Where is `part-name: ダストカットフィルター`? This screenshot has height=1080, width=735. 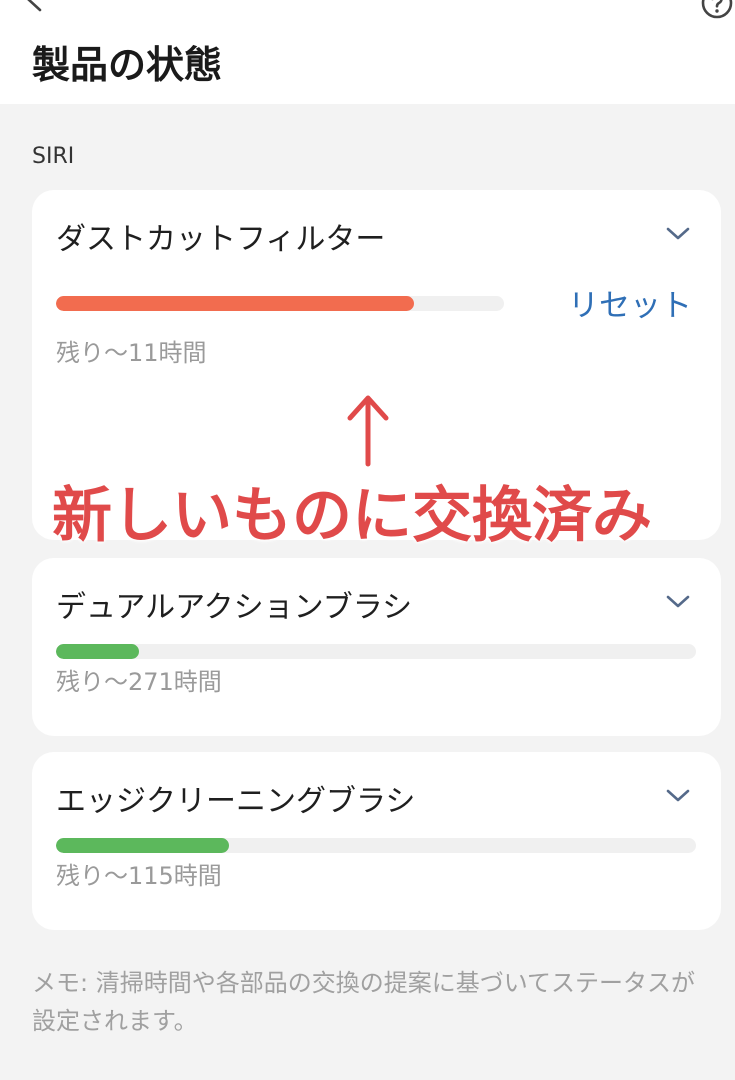
part-name: ダストカットフィルター is located at coordinates (221, 239).